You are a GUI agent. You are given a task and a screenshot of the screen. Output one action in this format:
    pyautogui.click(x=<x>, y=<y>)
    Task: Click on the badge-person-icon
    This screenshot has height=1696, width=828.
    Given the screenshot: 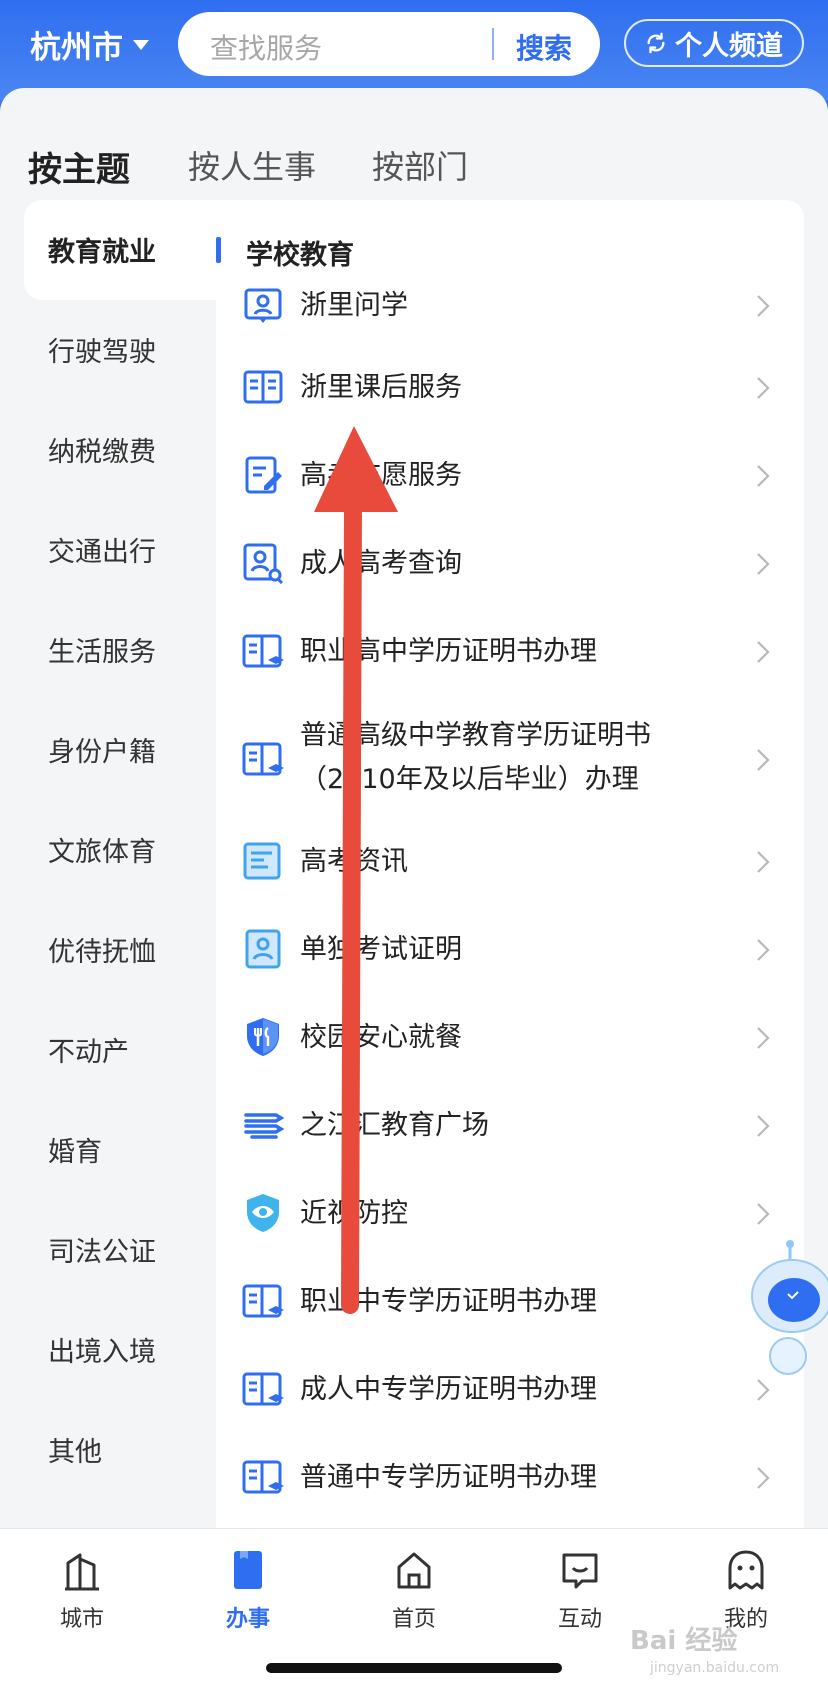 What is the action you would take?
    pyautogui.click(x=263, y=305)
    